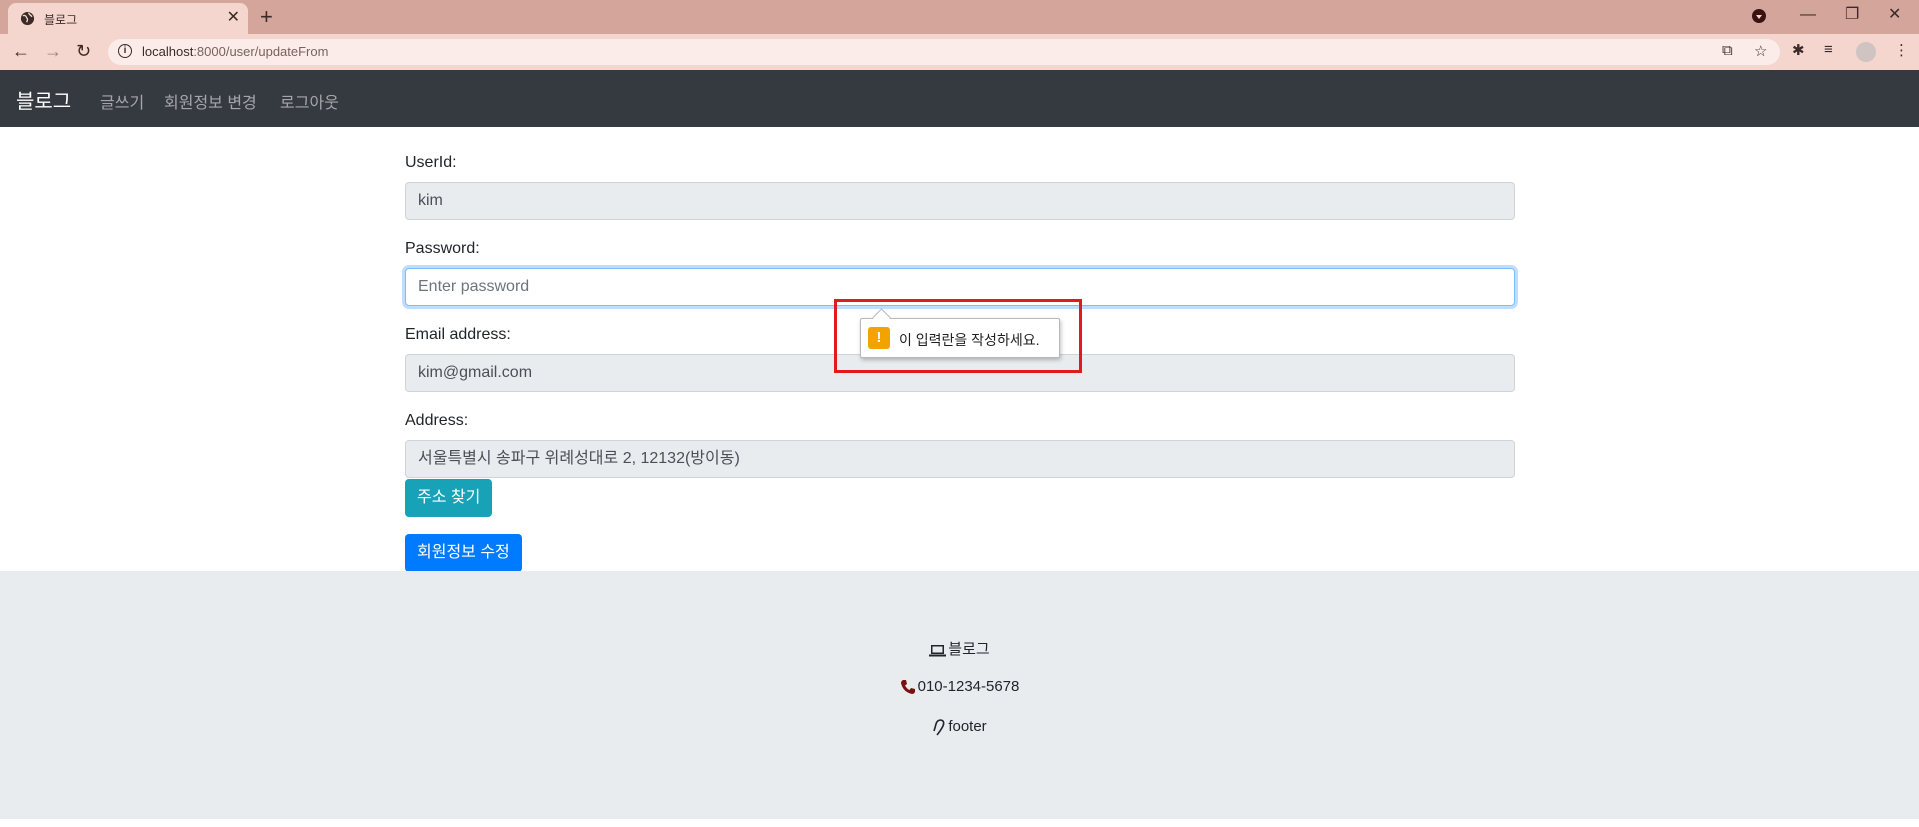  Describe the element at coordinates (1866, 52) in the screenshot. I see `profile-avatar` at that location.